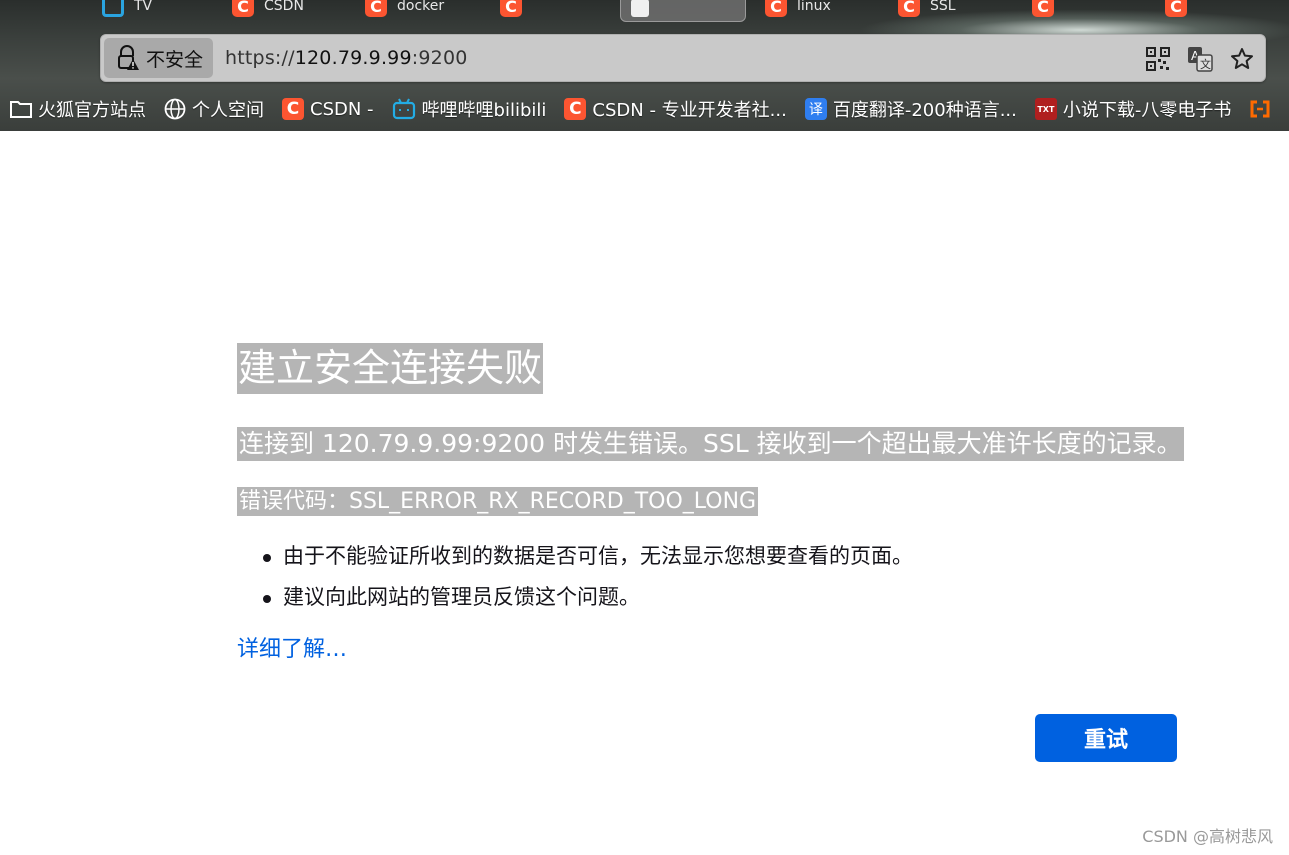 This screenshot has width=1289, height=855. What do you see at coordinates (228, 110) in the screenshot?
I see `bookmark-label: 个人空间` at bounding box center [228, 110].